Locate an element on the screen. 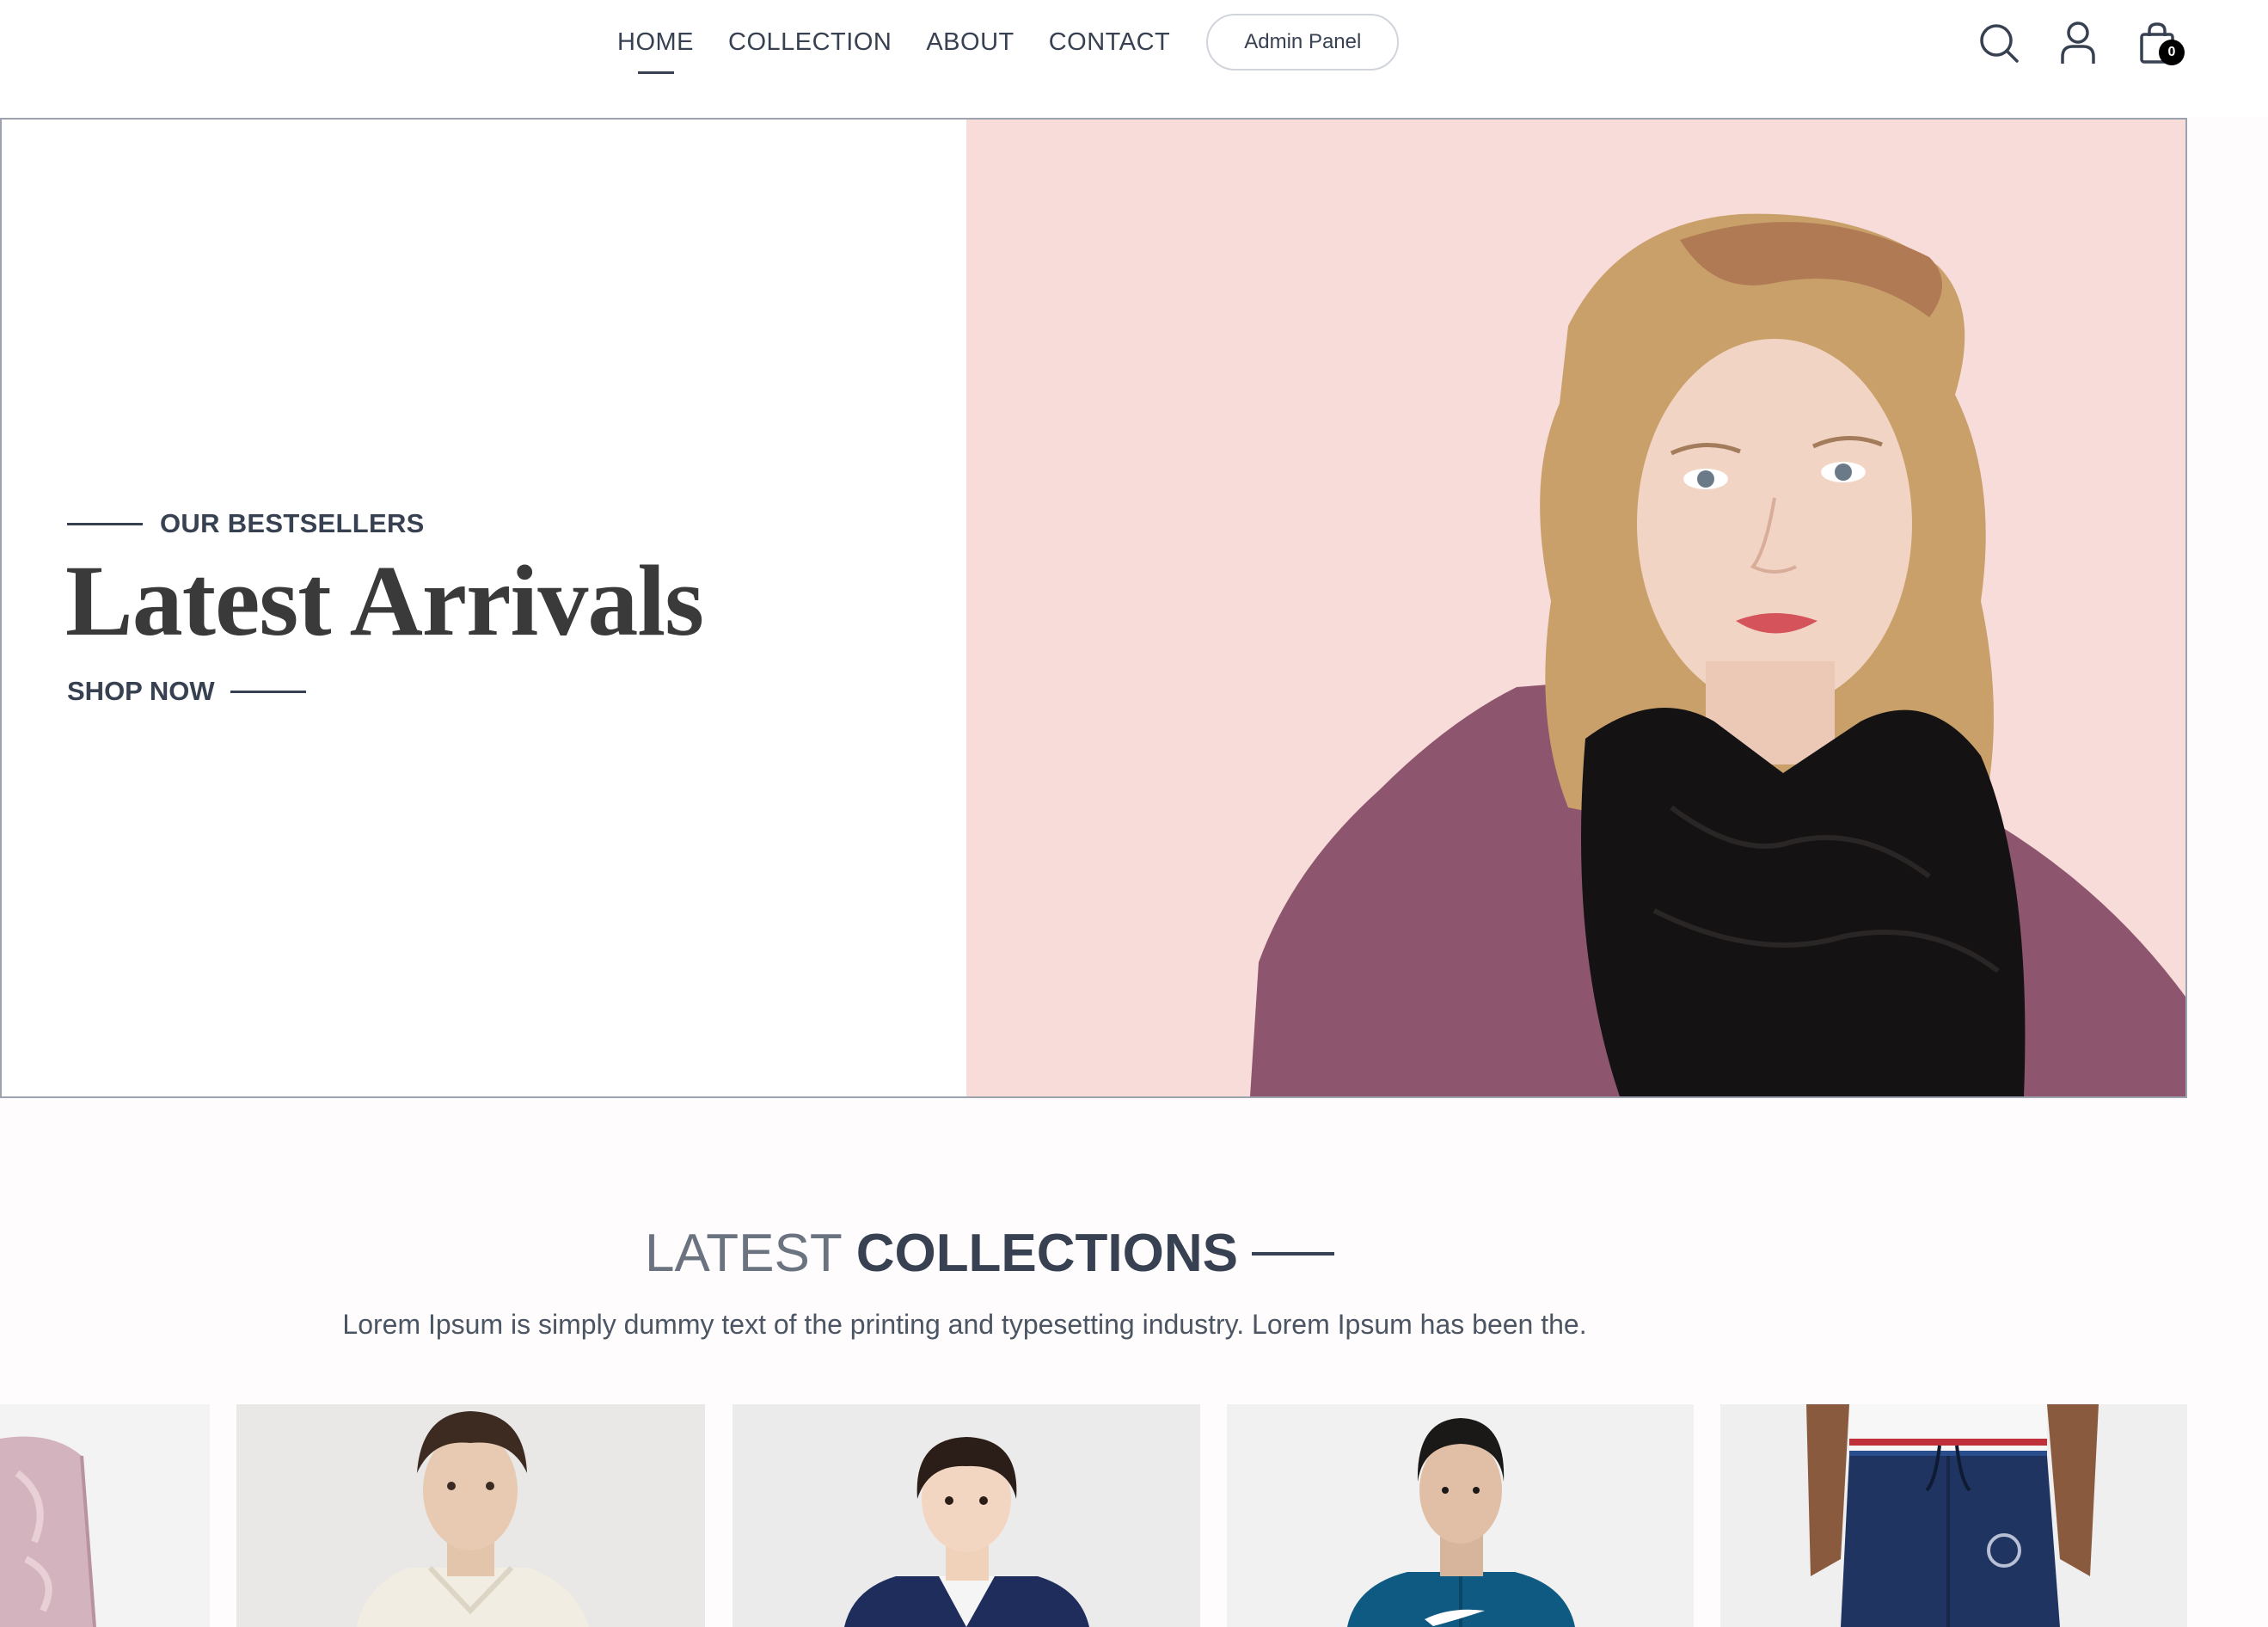  product-card-teal-track-jacket is located at coordinates (1460, 1515).